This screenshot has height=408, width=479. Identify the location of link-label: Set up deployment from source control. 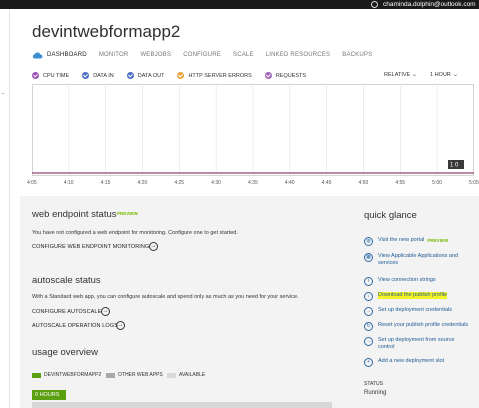
(416, 343).